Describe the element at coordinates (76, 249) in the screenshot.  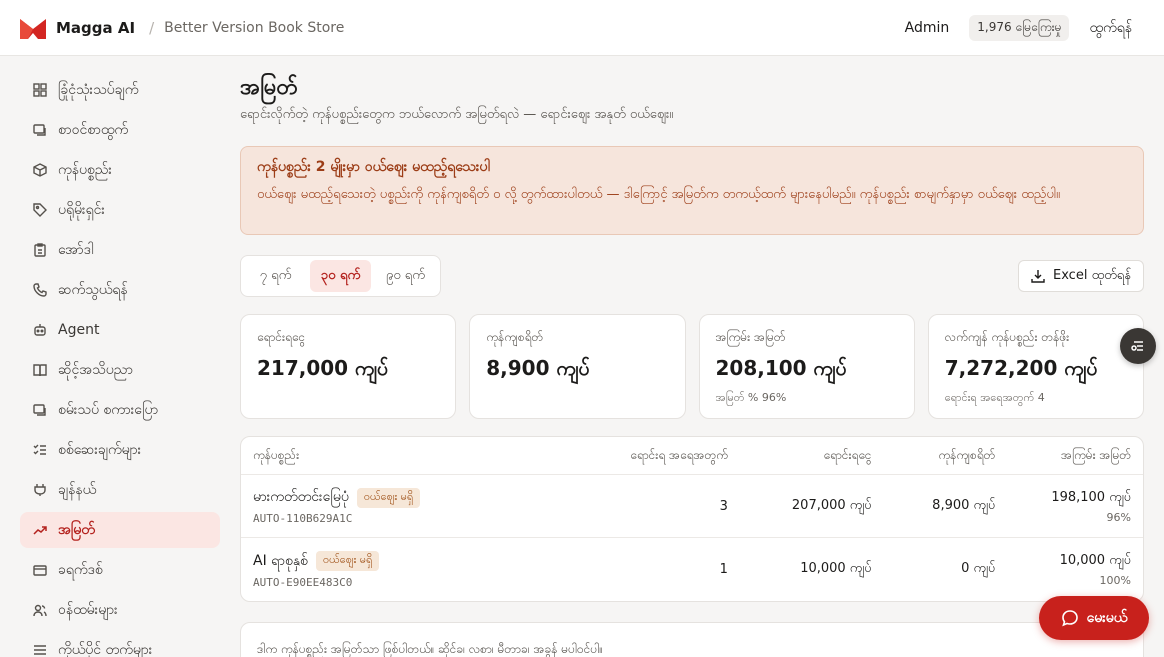
I see `sidebar-item-label: အော်ဒါ` at that location.